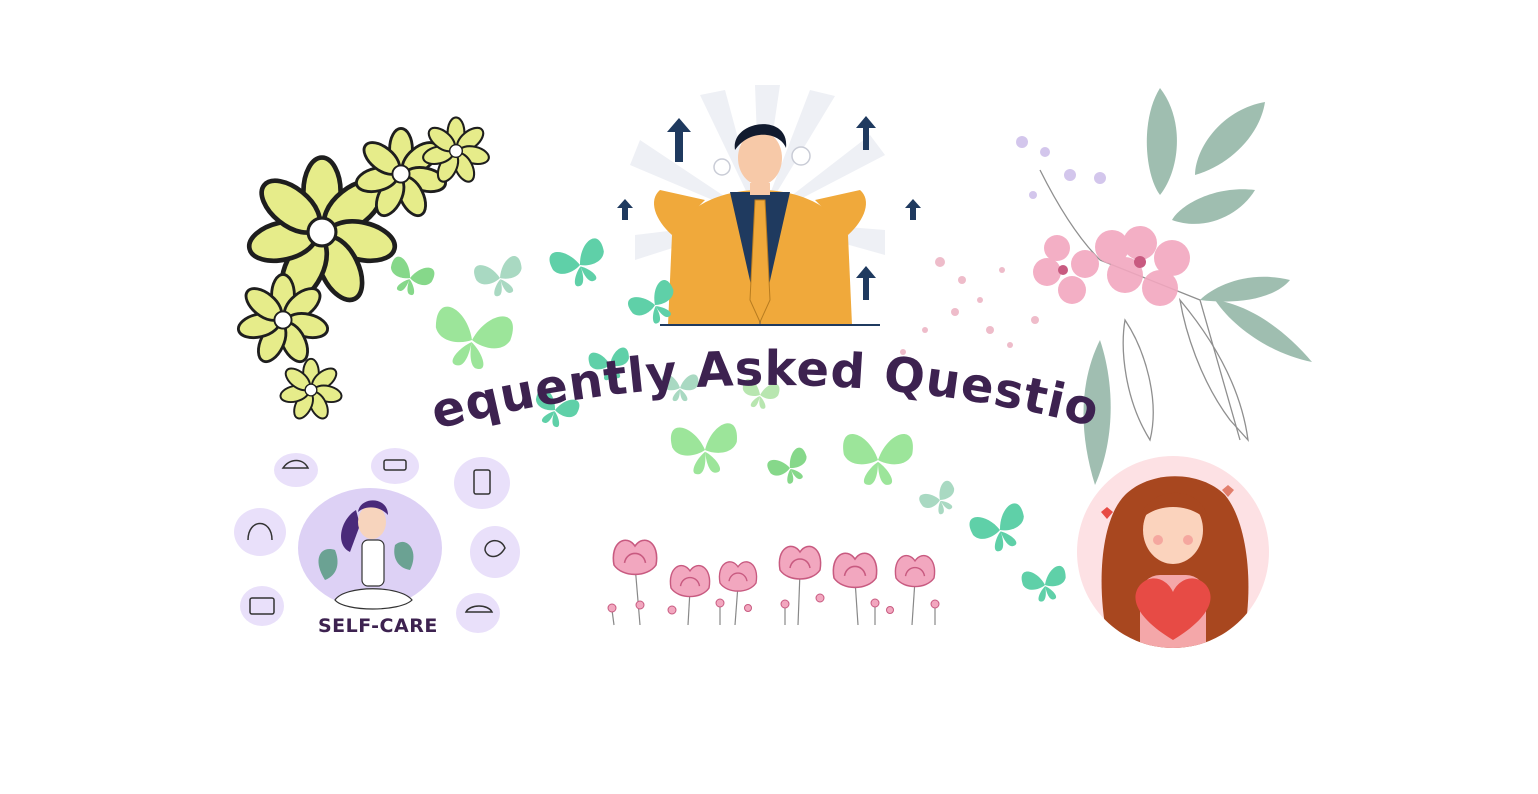 This screenshot has height=794, width=1538. I want to click on title-container: Frequently Asked Questions, so click(761, 368).